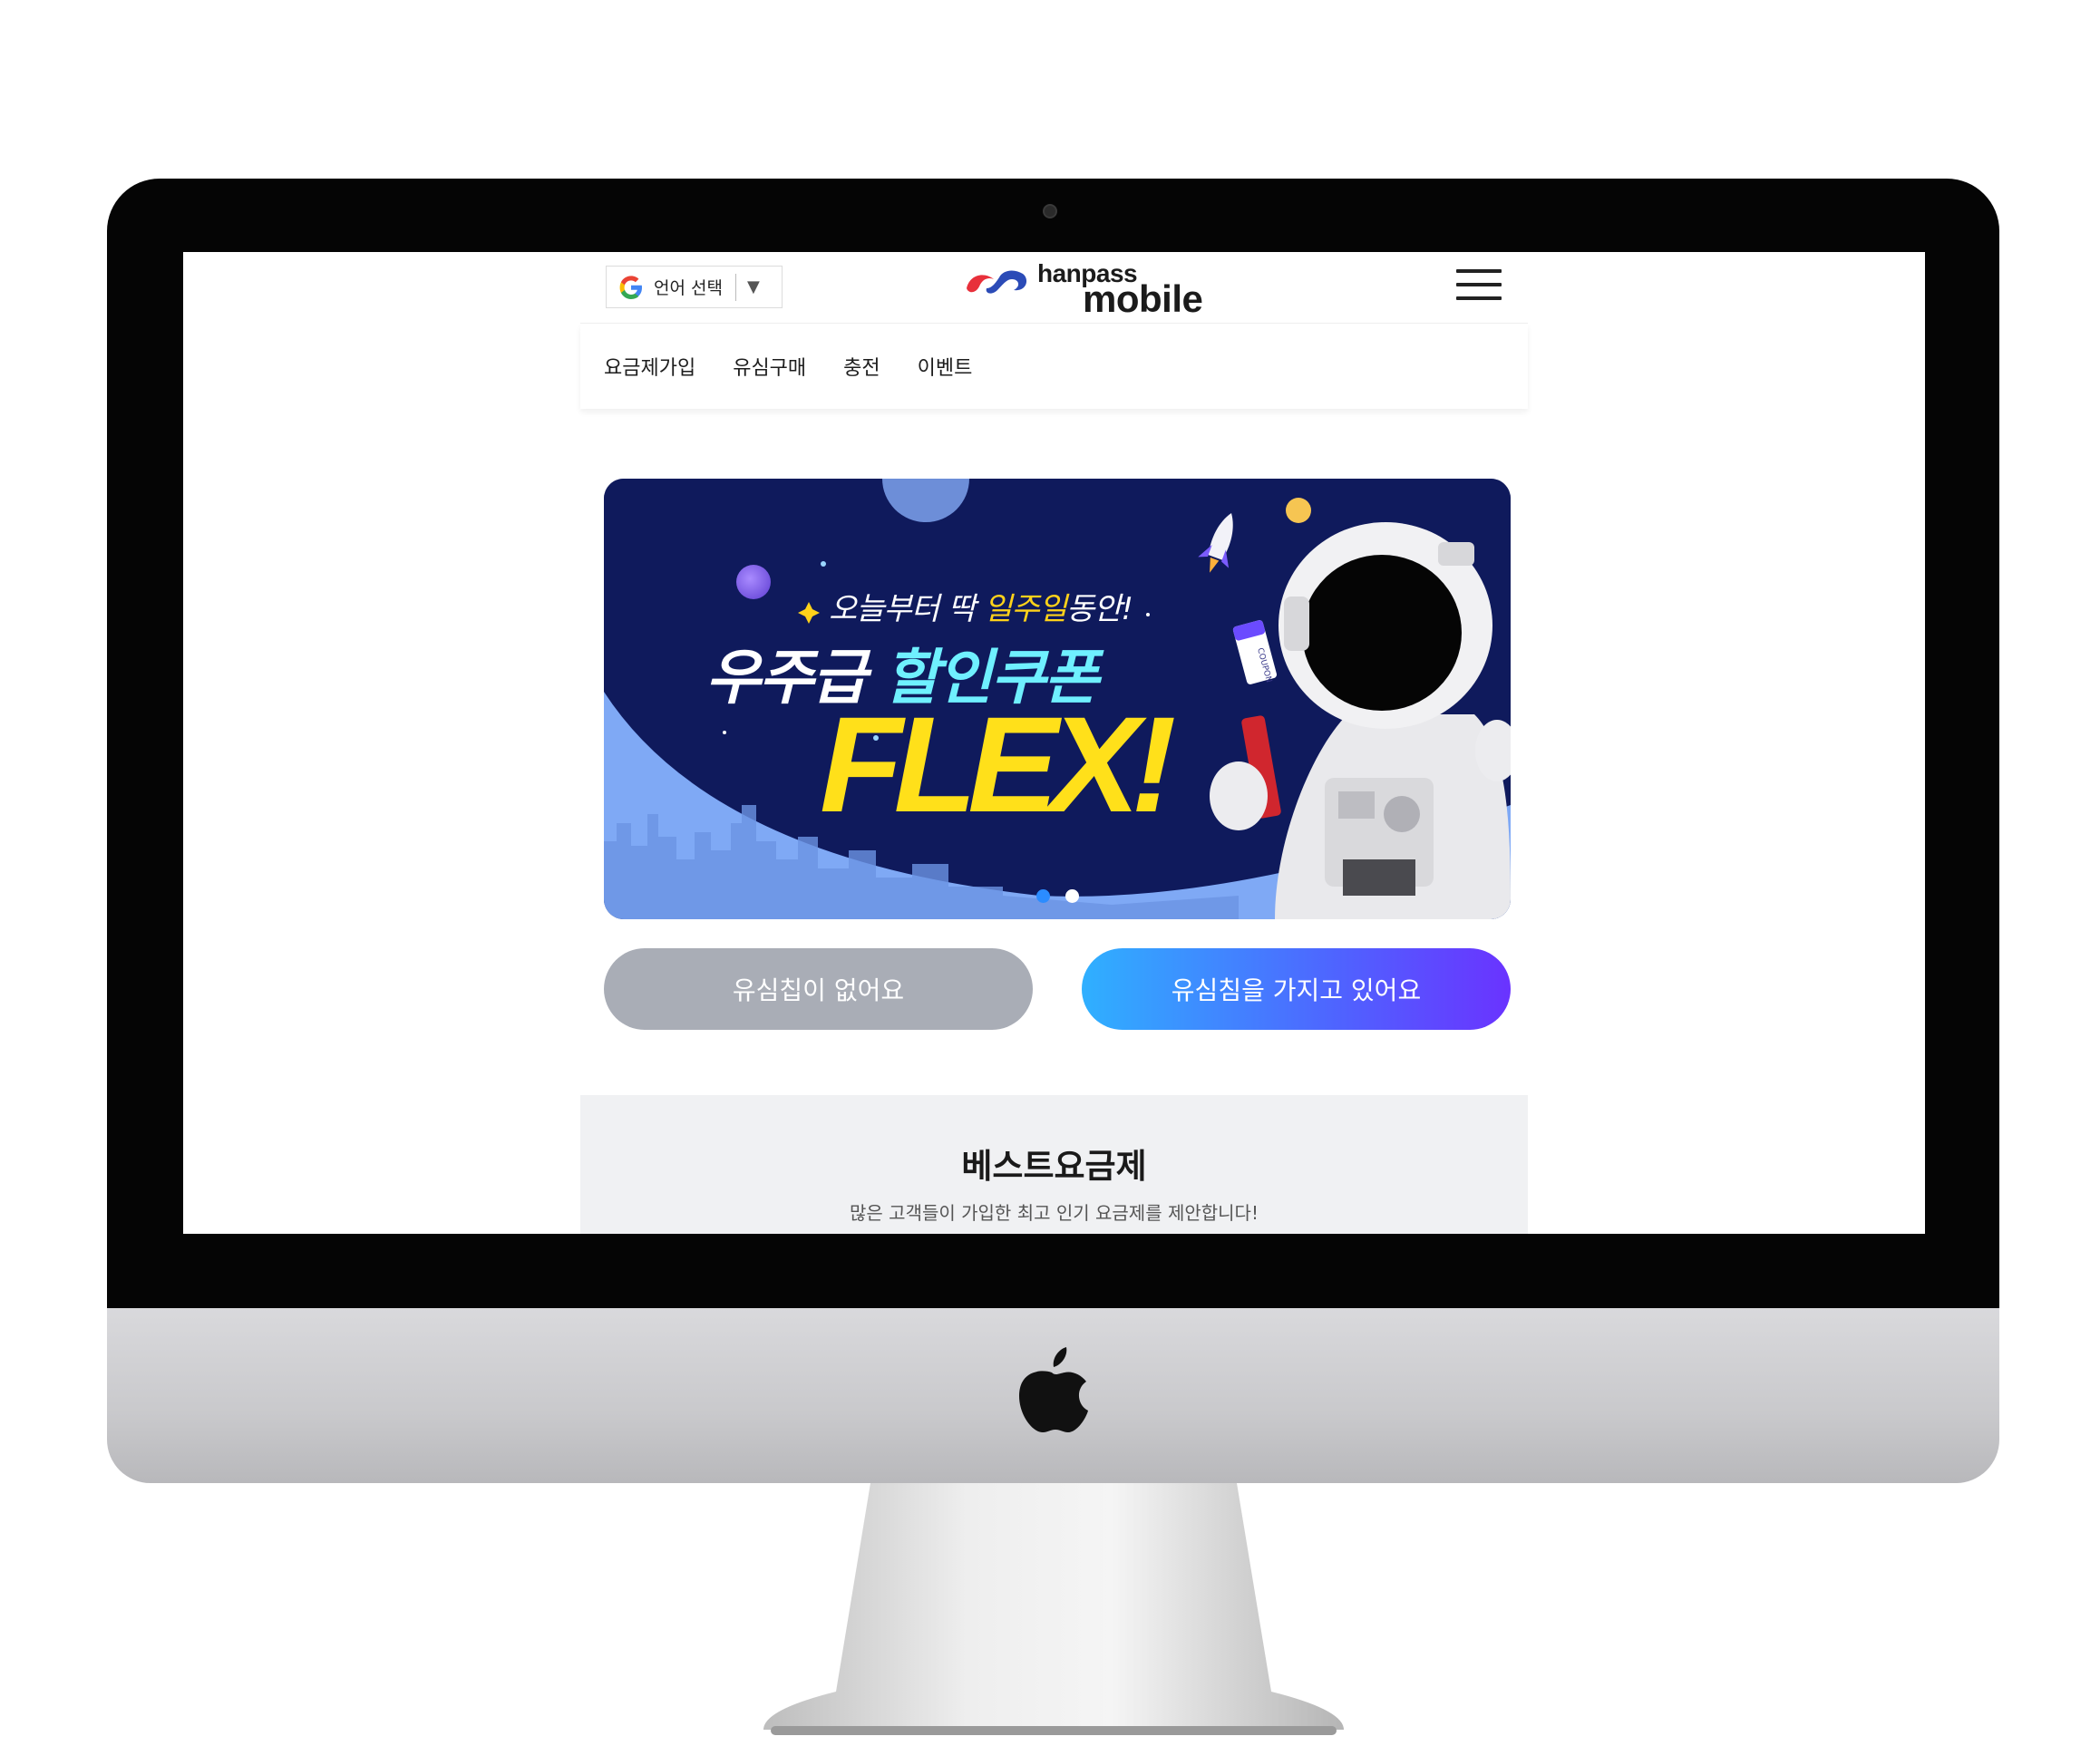 The height and width of the screenshot is (1746, 2100). What do you see at coordinates (1050, 211) in the screenshot?
I see `camera-icon` at bounding box center [1050, 211].